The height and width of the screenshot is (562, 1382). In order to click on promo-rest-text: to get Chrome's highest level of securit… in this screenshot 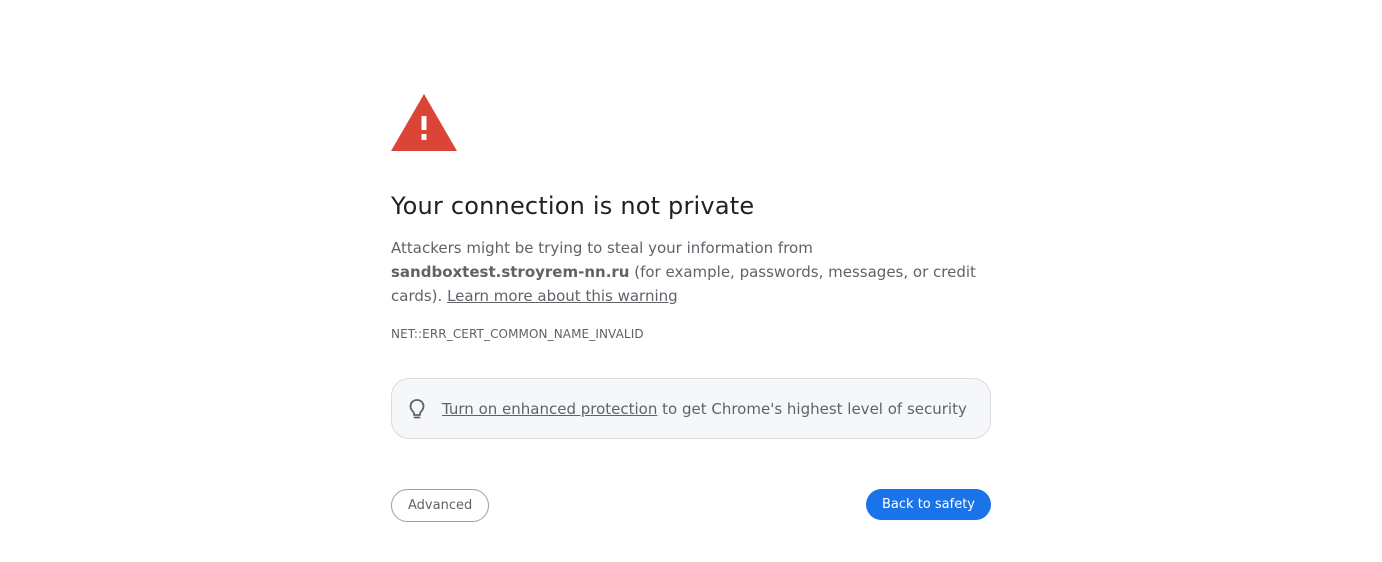, I will do `click(812, 408)`.